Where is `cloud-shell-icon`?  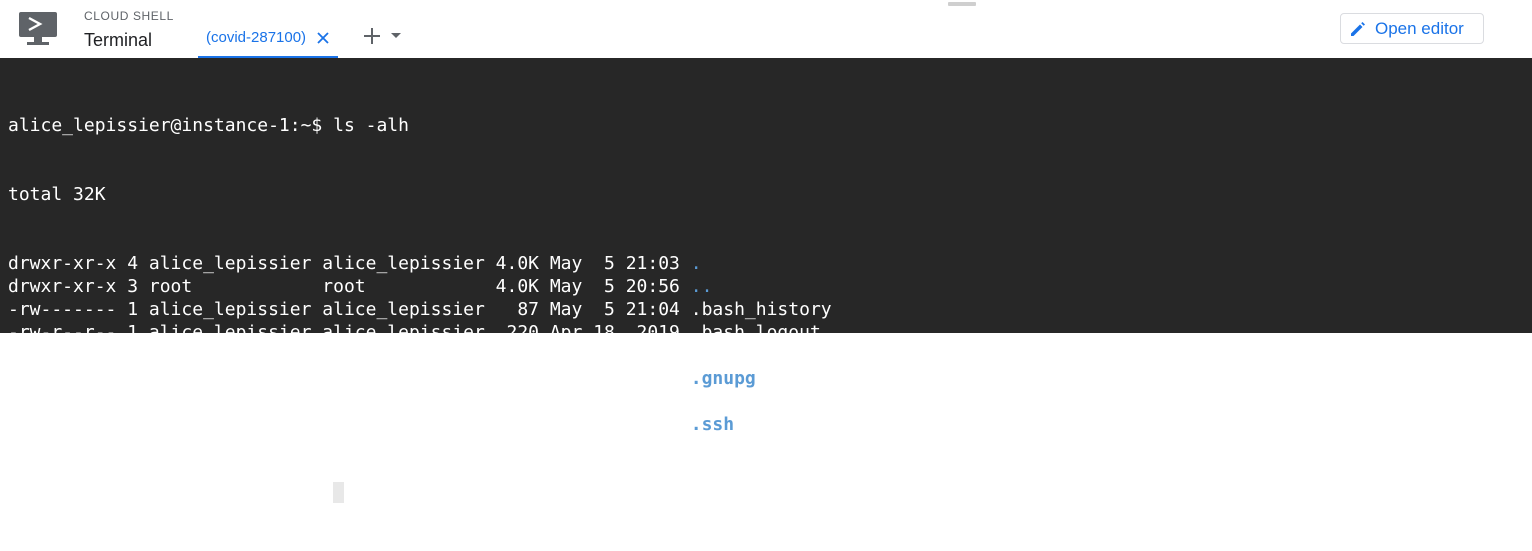 cloud-shell-icon is located at coordinates (38, 29).